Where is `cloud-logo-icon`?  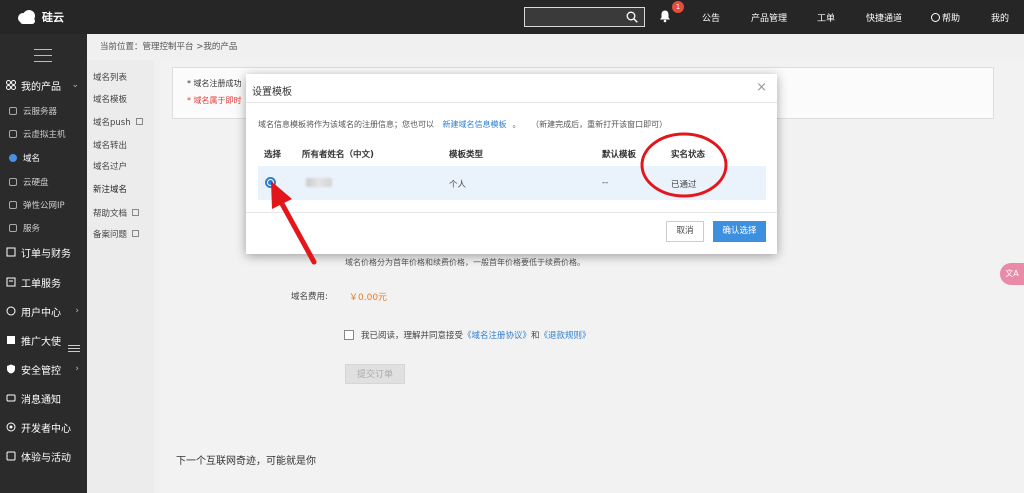
cloud-logo-icon is located at coordinates (26, 17).